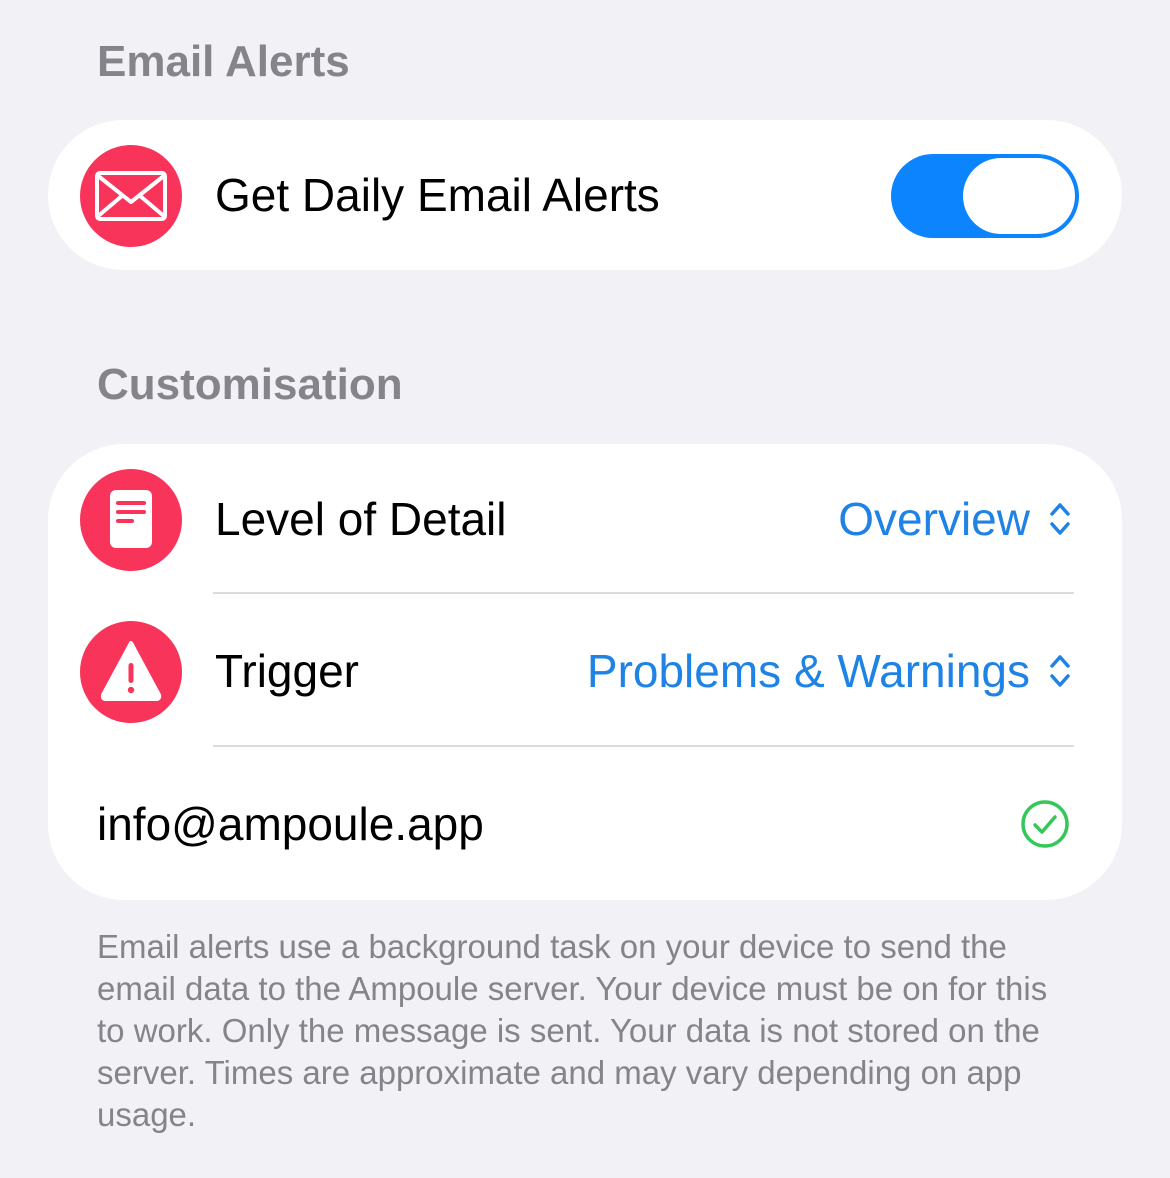  What do you see at coordinates (437, 195) in the screenshot?
I see `daily-email-alerts-label: Get Daily Email Alerts` at bounding box center [437, 195].